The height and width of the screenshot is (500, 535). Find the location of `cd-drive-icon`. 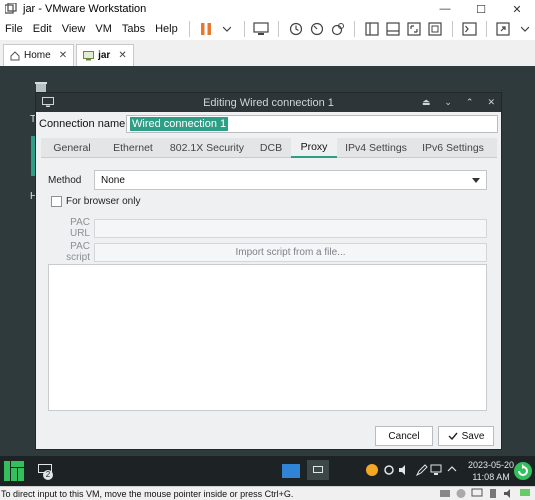

cd-drive-icon is located at coordinates (461, 493).